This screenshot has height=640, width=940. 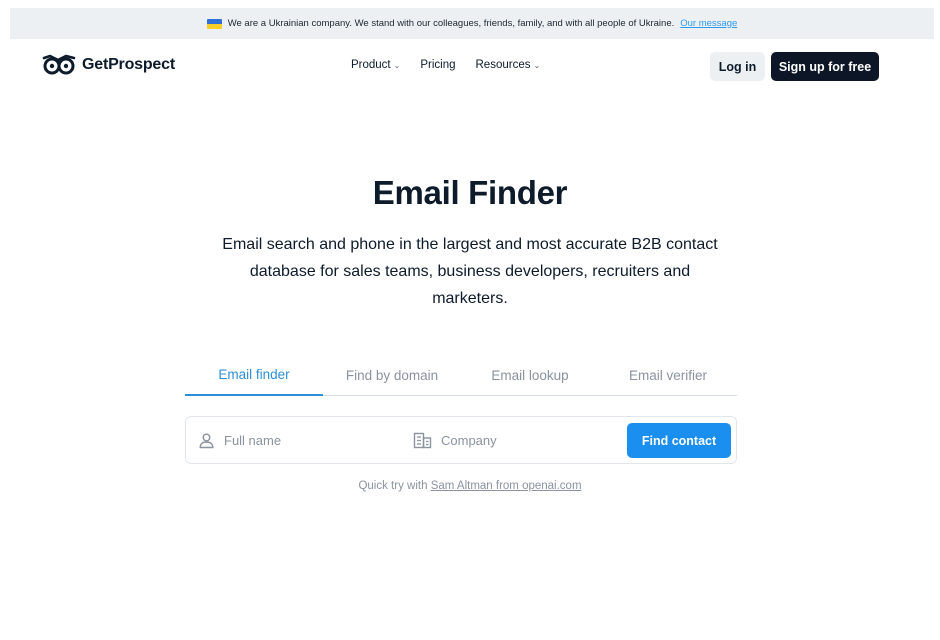 I want to click on signup-button: Sign up for free, so click(x=825, y=66).